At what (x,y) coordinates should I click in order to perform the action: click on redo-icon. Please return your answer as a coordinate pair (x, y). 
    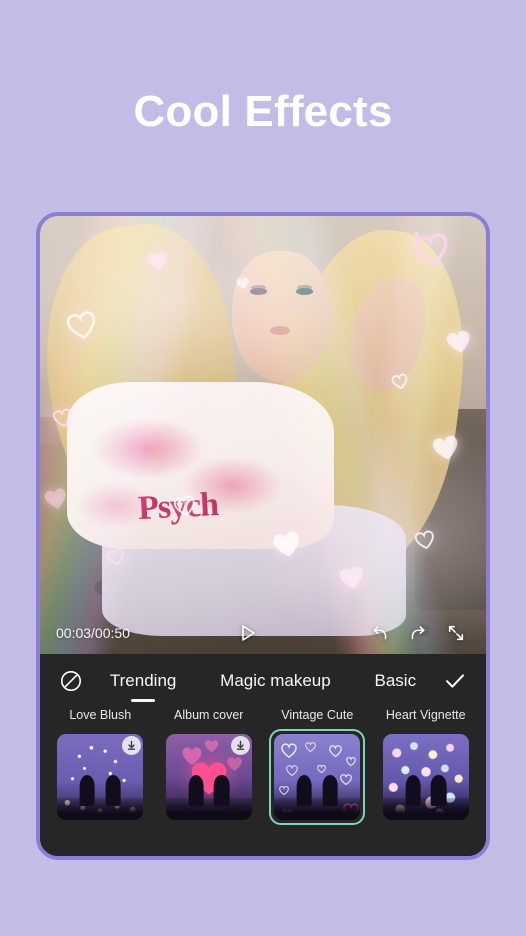
    Looking at the image, I should click on (418, 633).